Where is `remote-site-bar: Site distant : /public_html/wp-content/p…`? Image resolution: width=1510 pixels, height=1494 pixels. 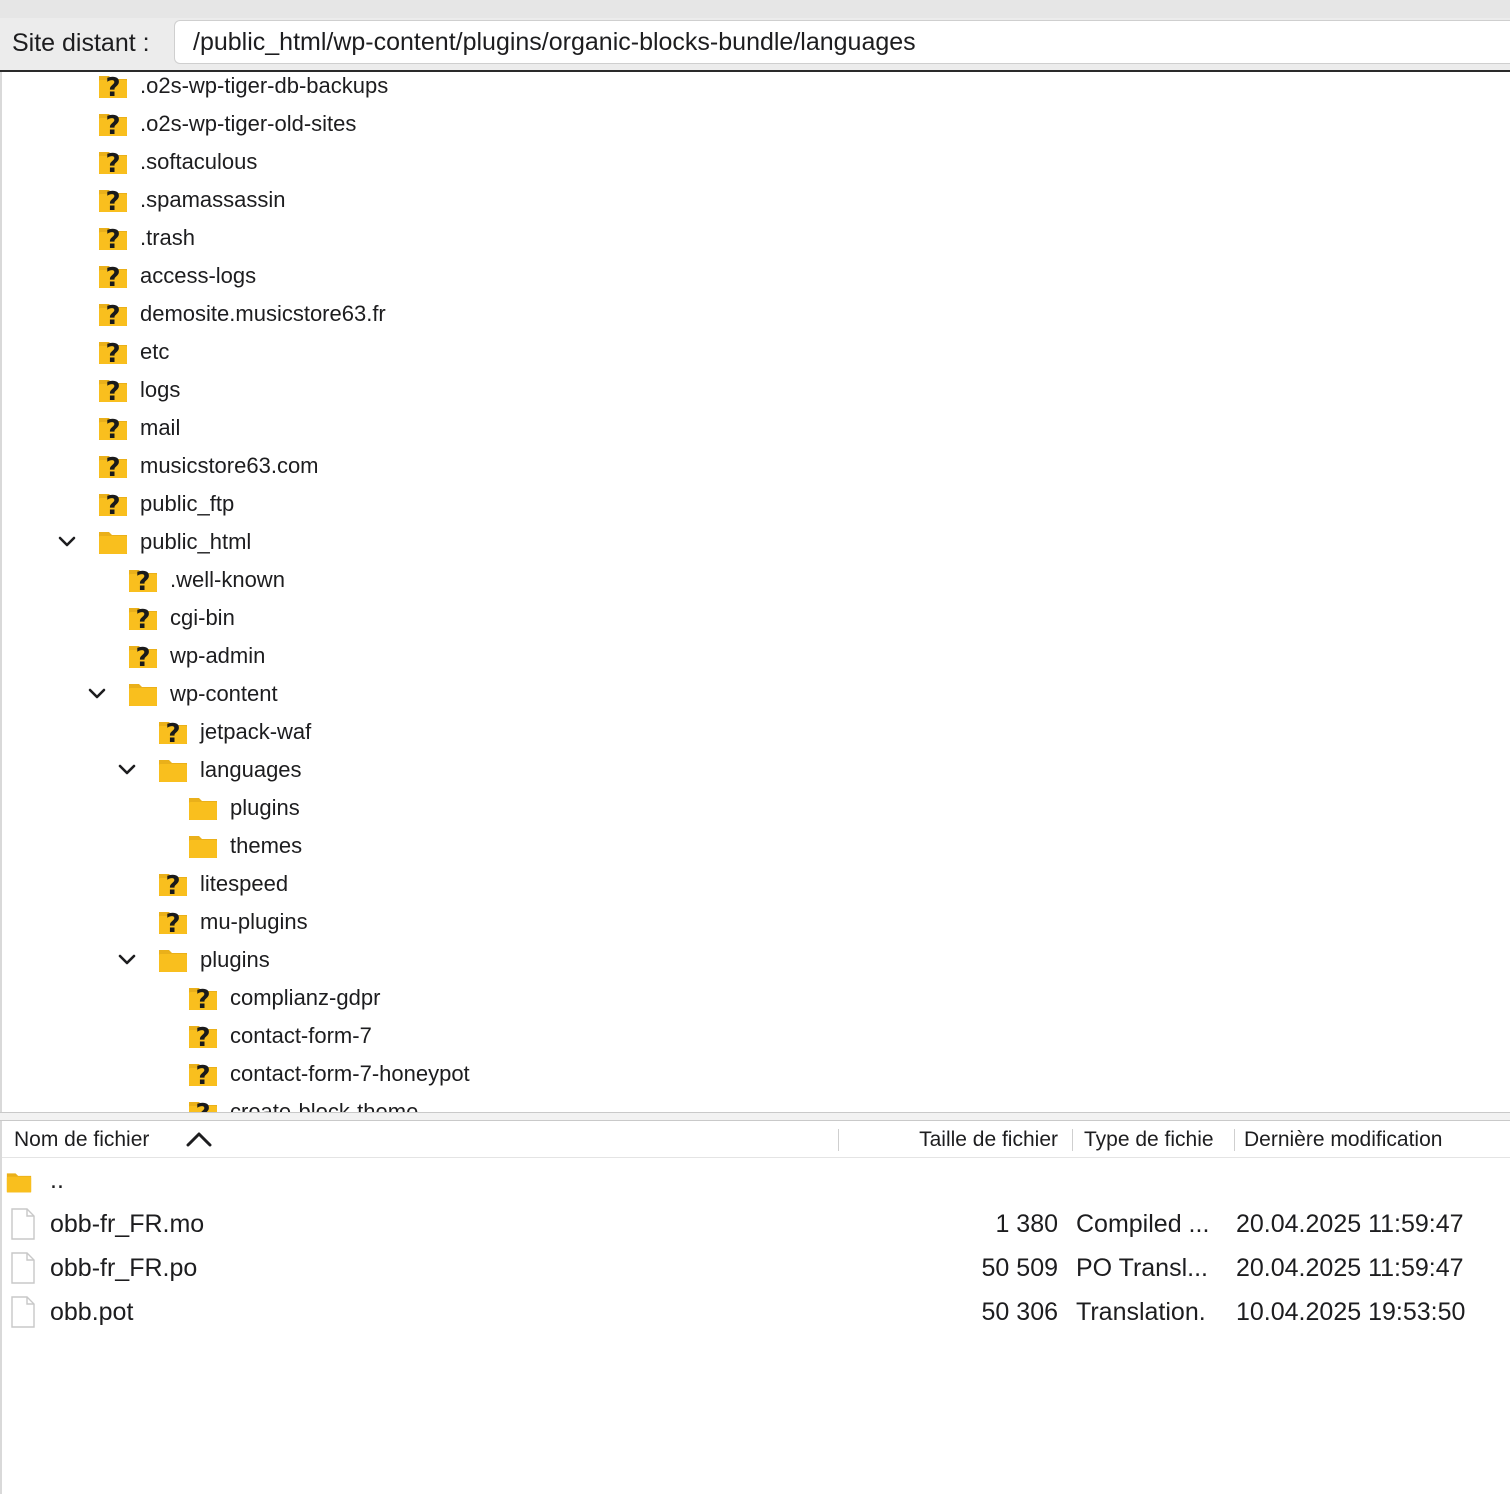
remote-site-bar: Site distant : /public_html/wp-content/p… is located at coordinates (755, 36).